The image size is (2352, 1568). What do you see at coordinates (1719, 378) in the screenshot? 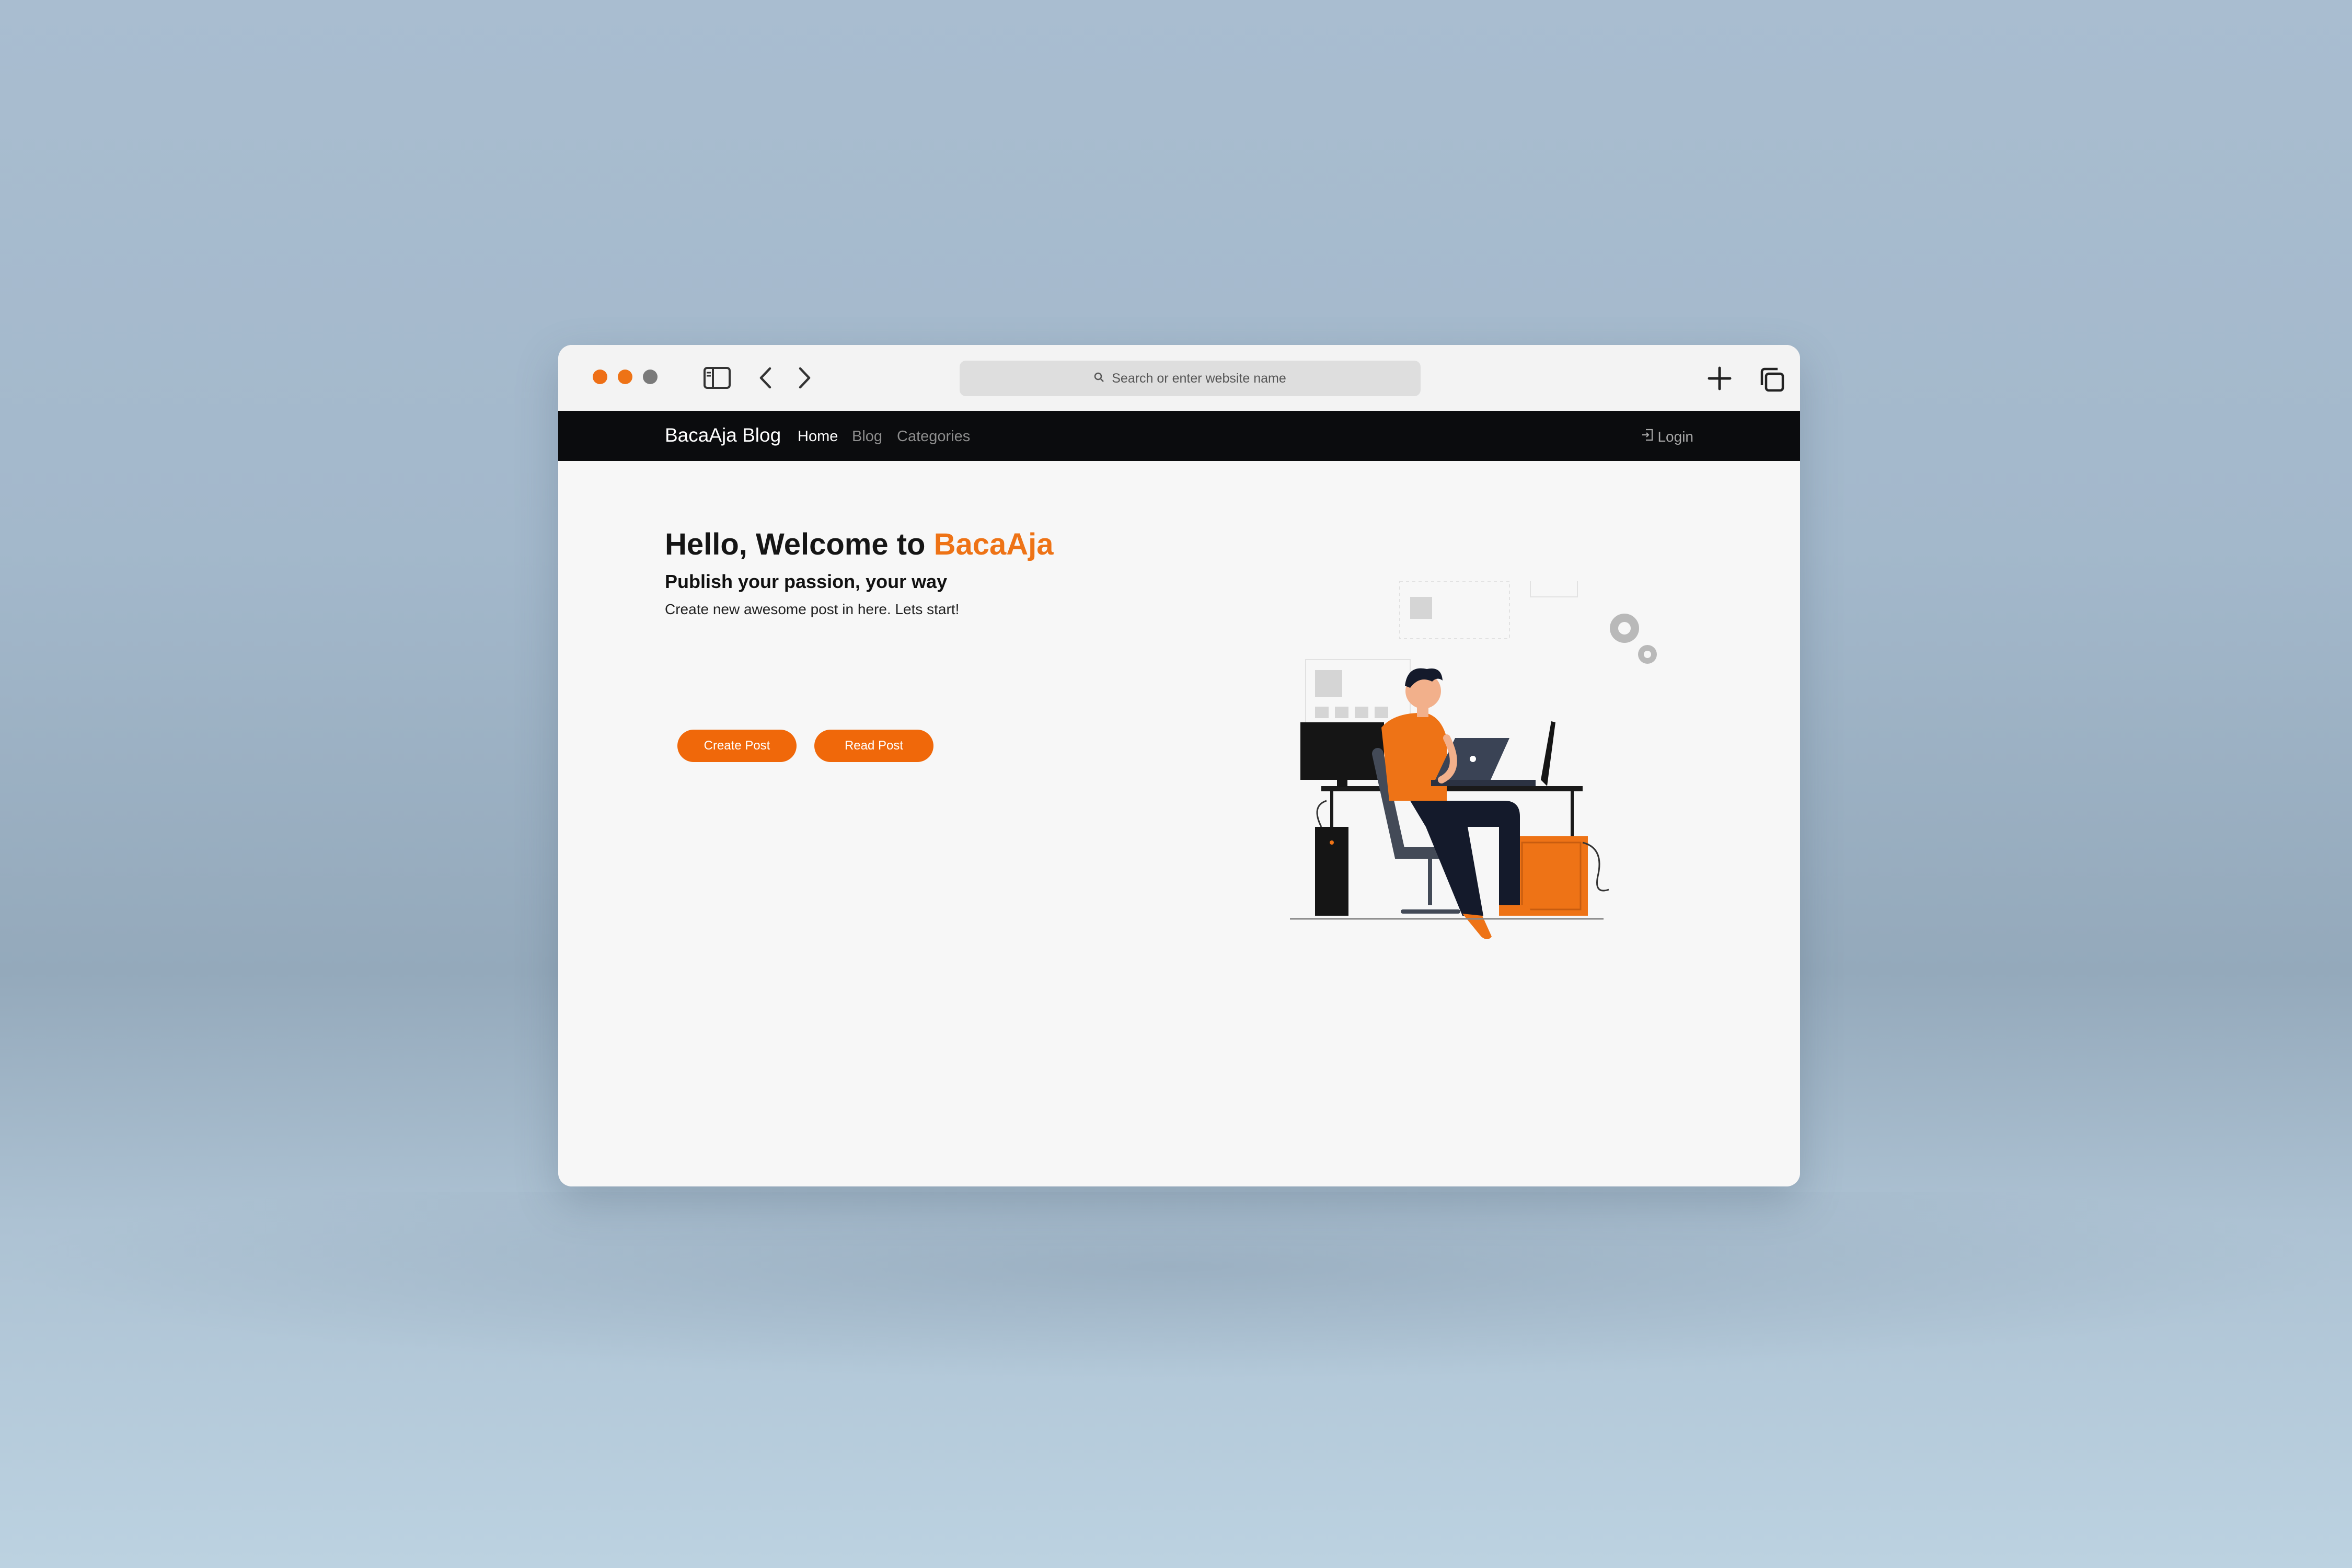
I see `new-tab-icon` at bounding box center [1719, 378].